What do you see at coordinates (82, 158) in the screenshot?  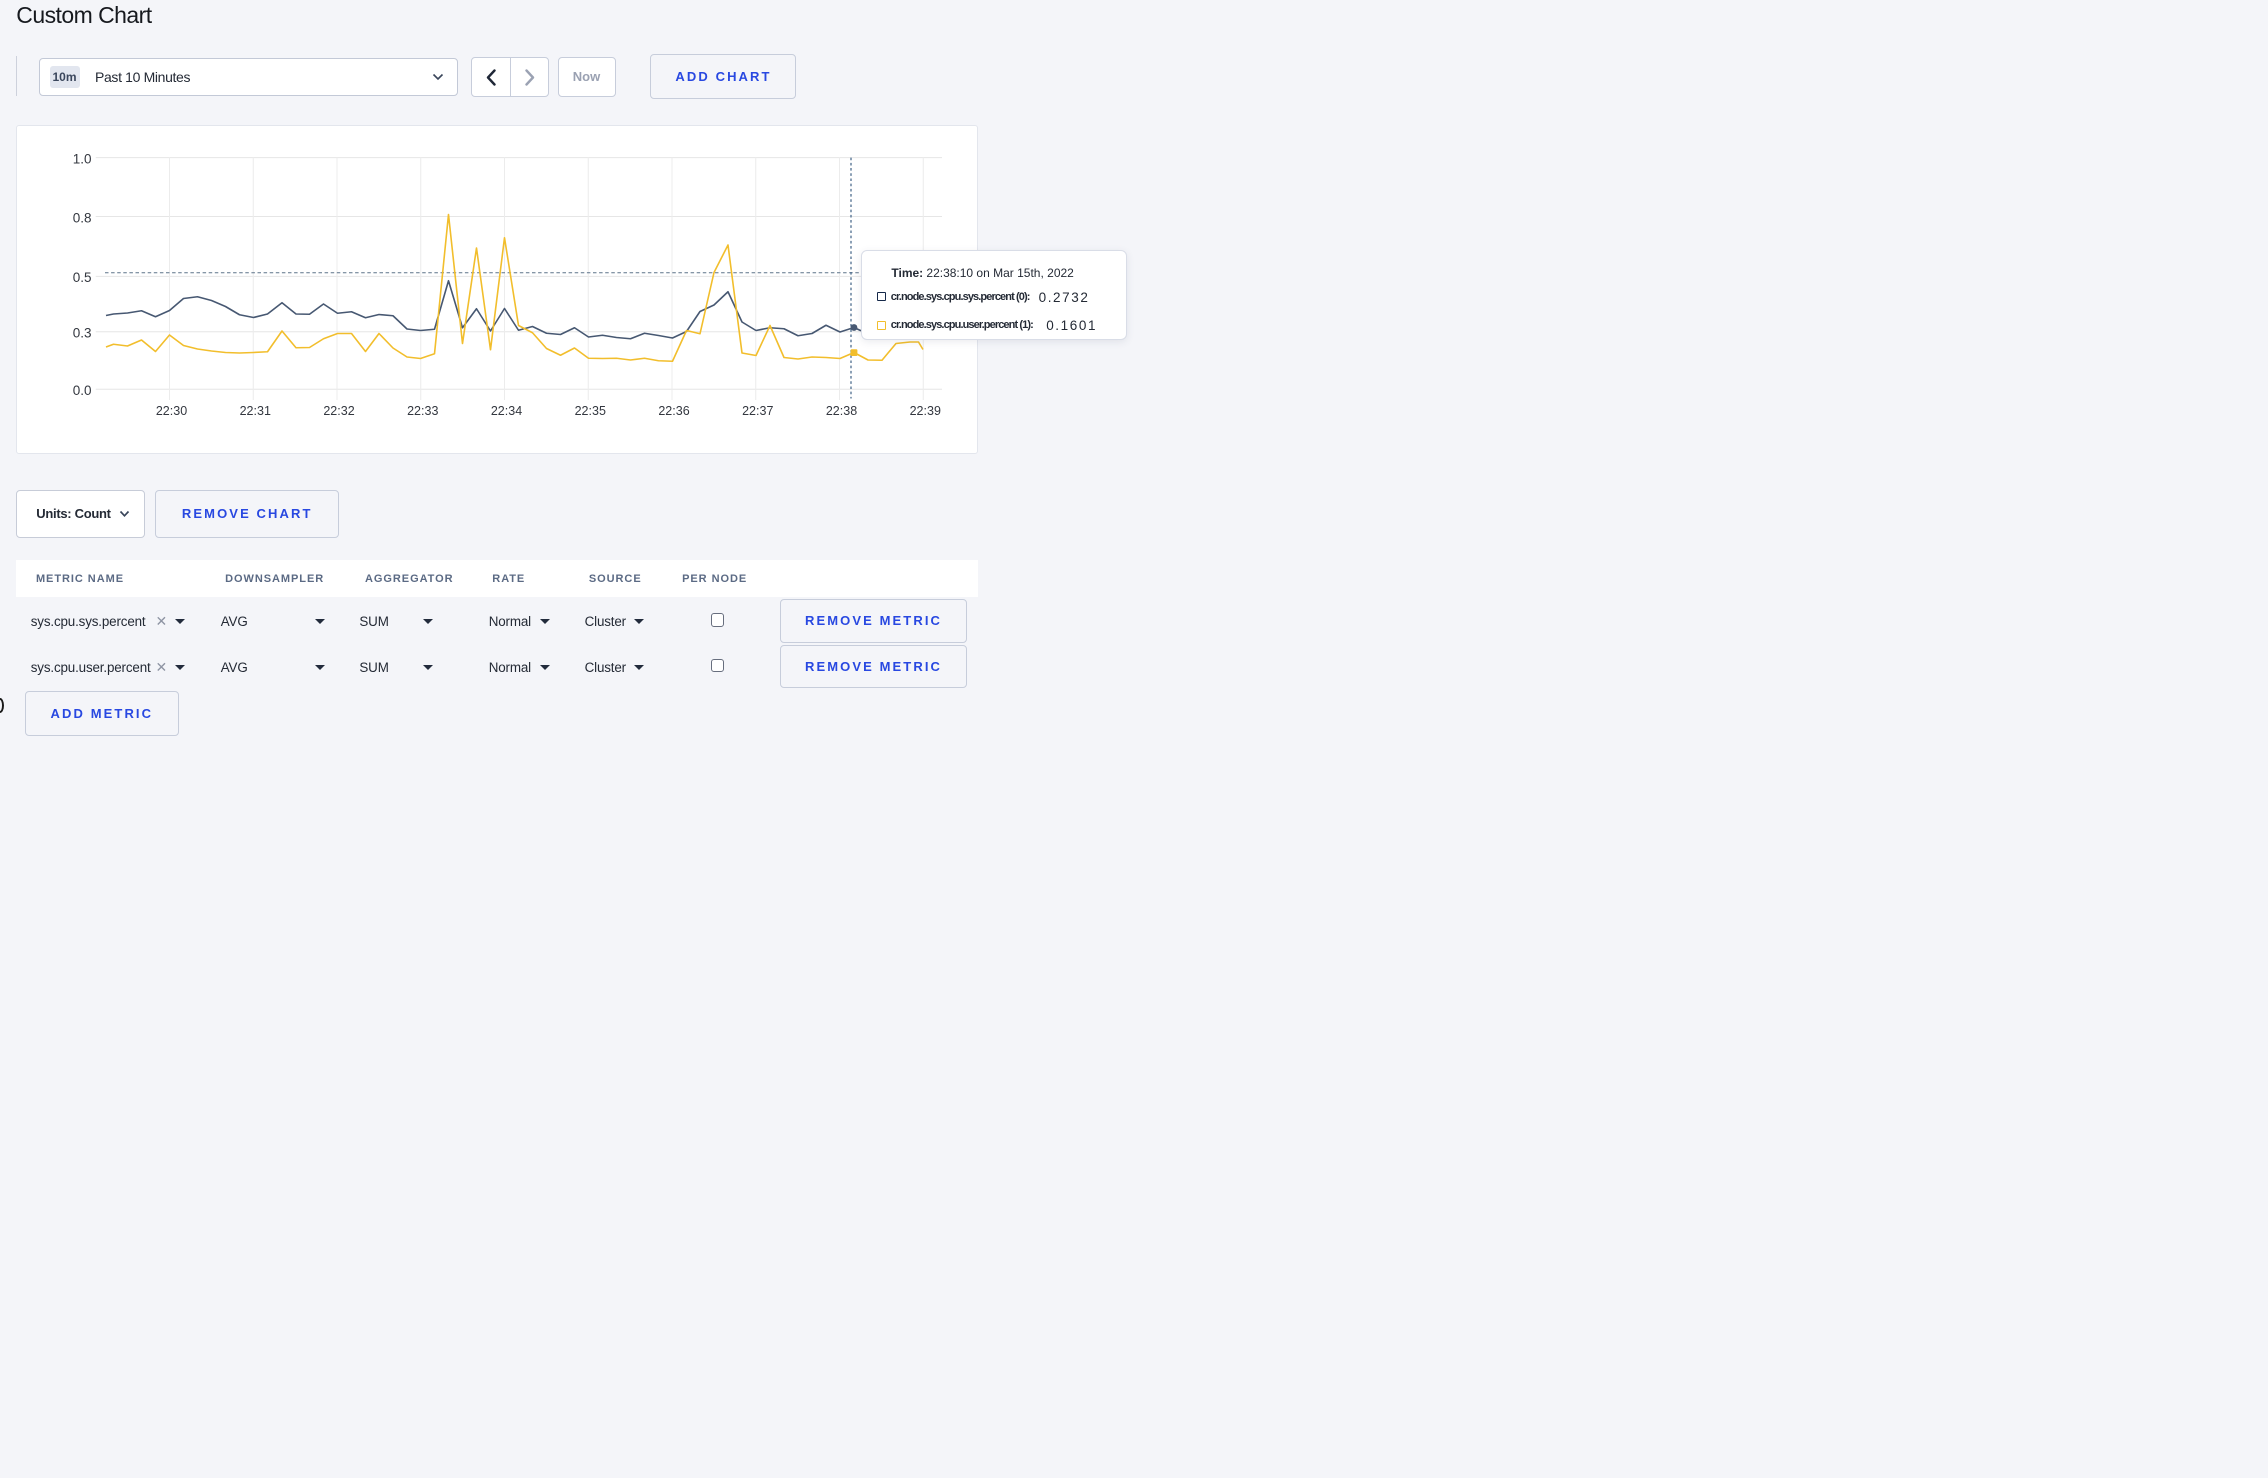 I see `svg-text: 1.0` at bounding box center [82, 158].